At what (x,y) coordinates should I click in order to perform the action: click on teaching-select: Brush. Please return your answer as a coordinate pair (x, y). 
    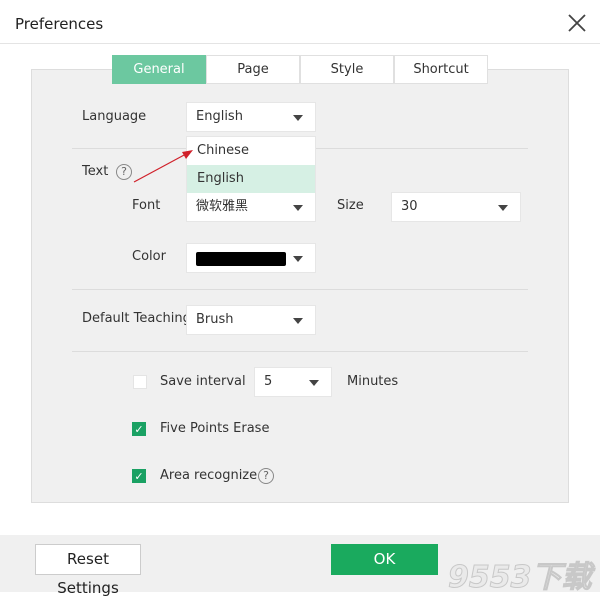
    Looking at the image, I should click on (251, 320).